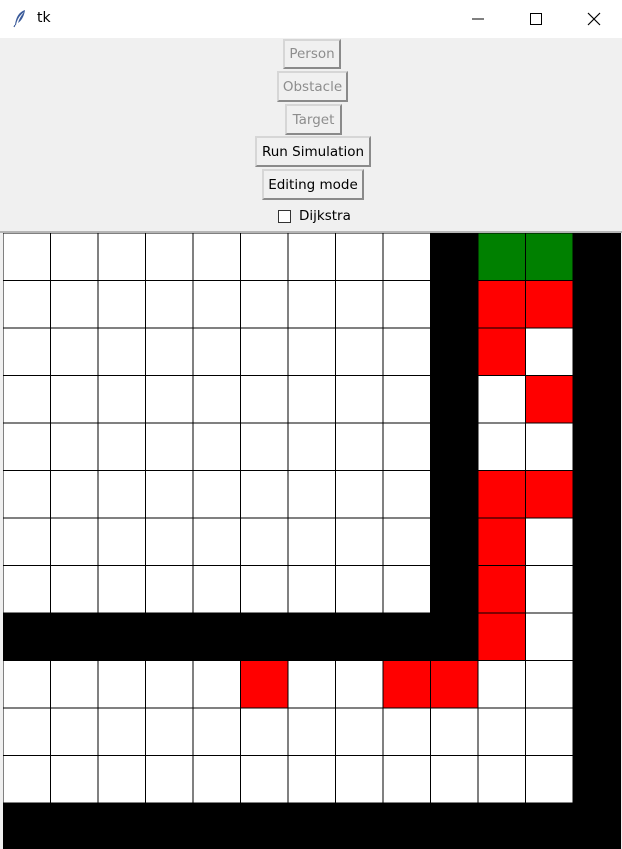 The image size is (622, 849). What do you see at coordinates (312, 54) in the screenshot?
I see `person-button: Person` at bounding box center [312, 54].